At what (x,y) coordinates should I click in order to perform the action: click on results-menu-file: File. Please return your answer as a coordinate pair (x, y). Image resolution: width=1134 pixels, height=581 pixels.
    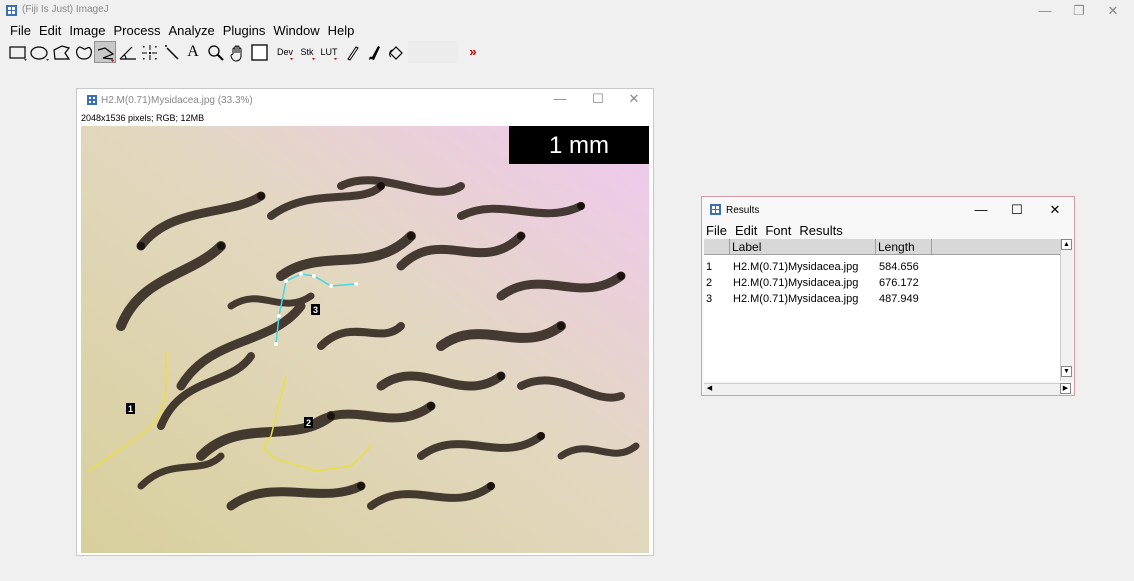
    Looking at the image, I should click on (718, 230).